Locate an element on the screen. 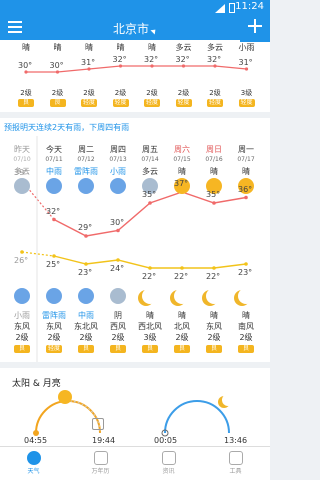  sunrise-time: 04:55 is located at coordinates (36, 440).